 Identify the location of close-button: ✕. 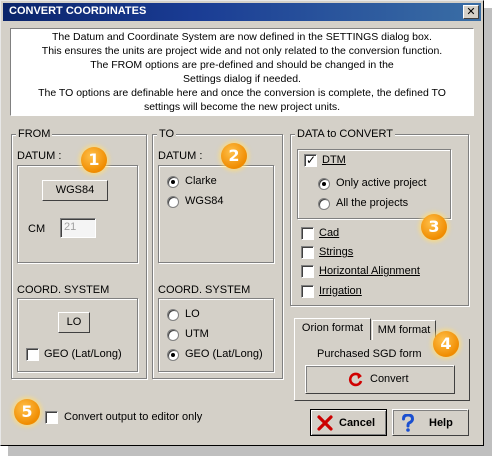
(471, 12).